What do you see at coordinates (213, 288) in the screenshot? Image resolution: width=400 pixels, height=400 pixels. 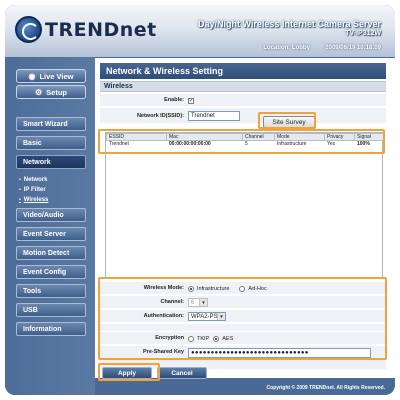 I see `mode-infrastructure-label: Infrastructure` at bounding box center [213, 288].